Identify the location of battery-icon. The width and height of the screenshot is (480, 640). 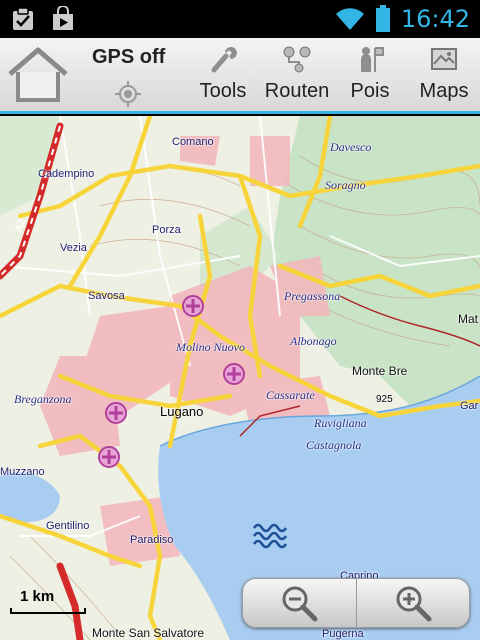
(382, 18).